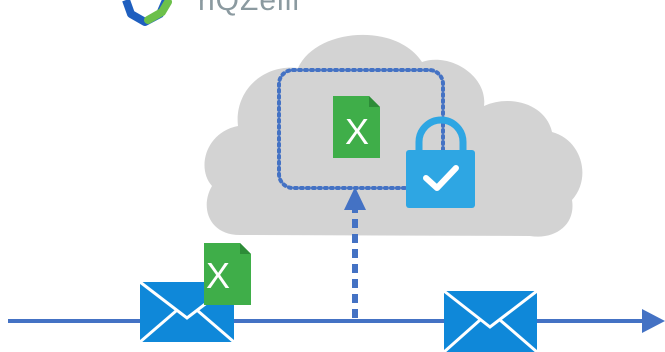 The image size is (665, 352). Describe the element at coordinates (249, 8) in the screenshot. I see `brand-name: nQZeill` at that location.